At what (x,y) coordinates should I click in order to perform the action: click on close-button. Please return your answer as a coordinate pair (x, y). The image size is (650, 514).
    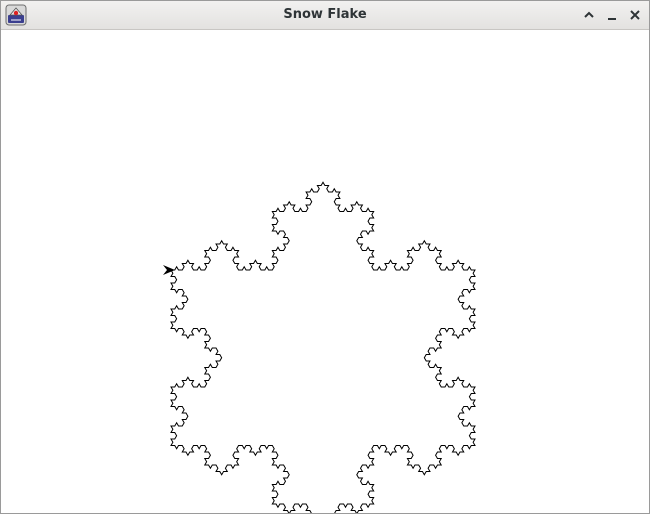
    Looking at the image, I should click on (635, 15).